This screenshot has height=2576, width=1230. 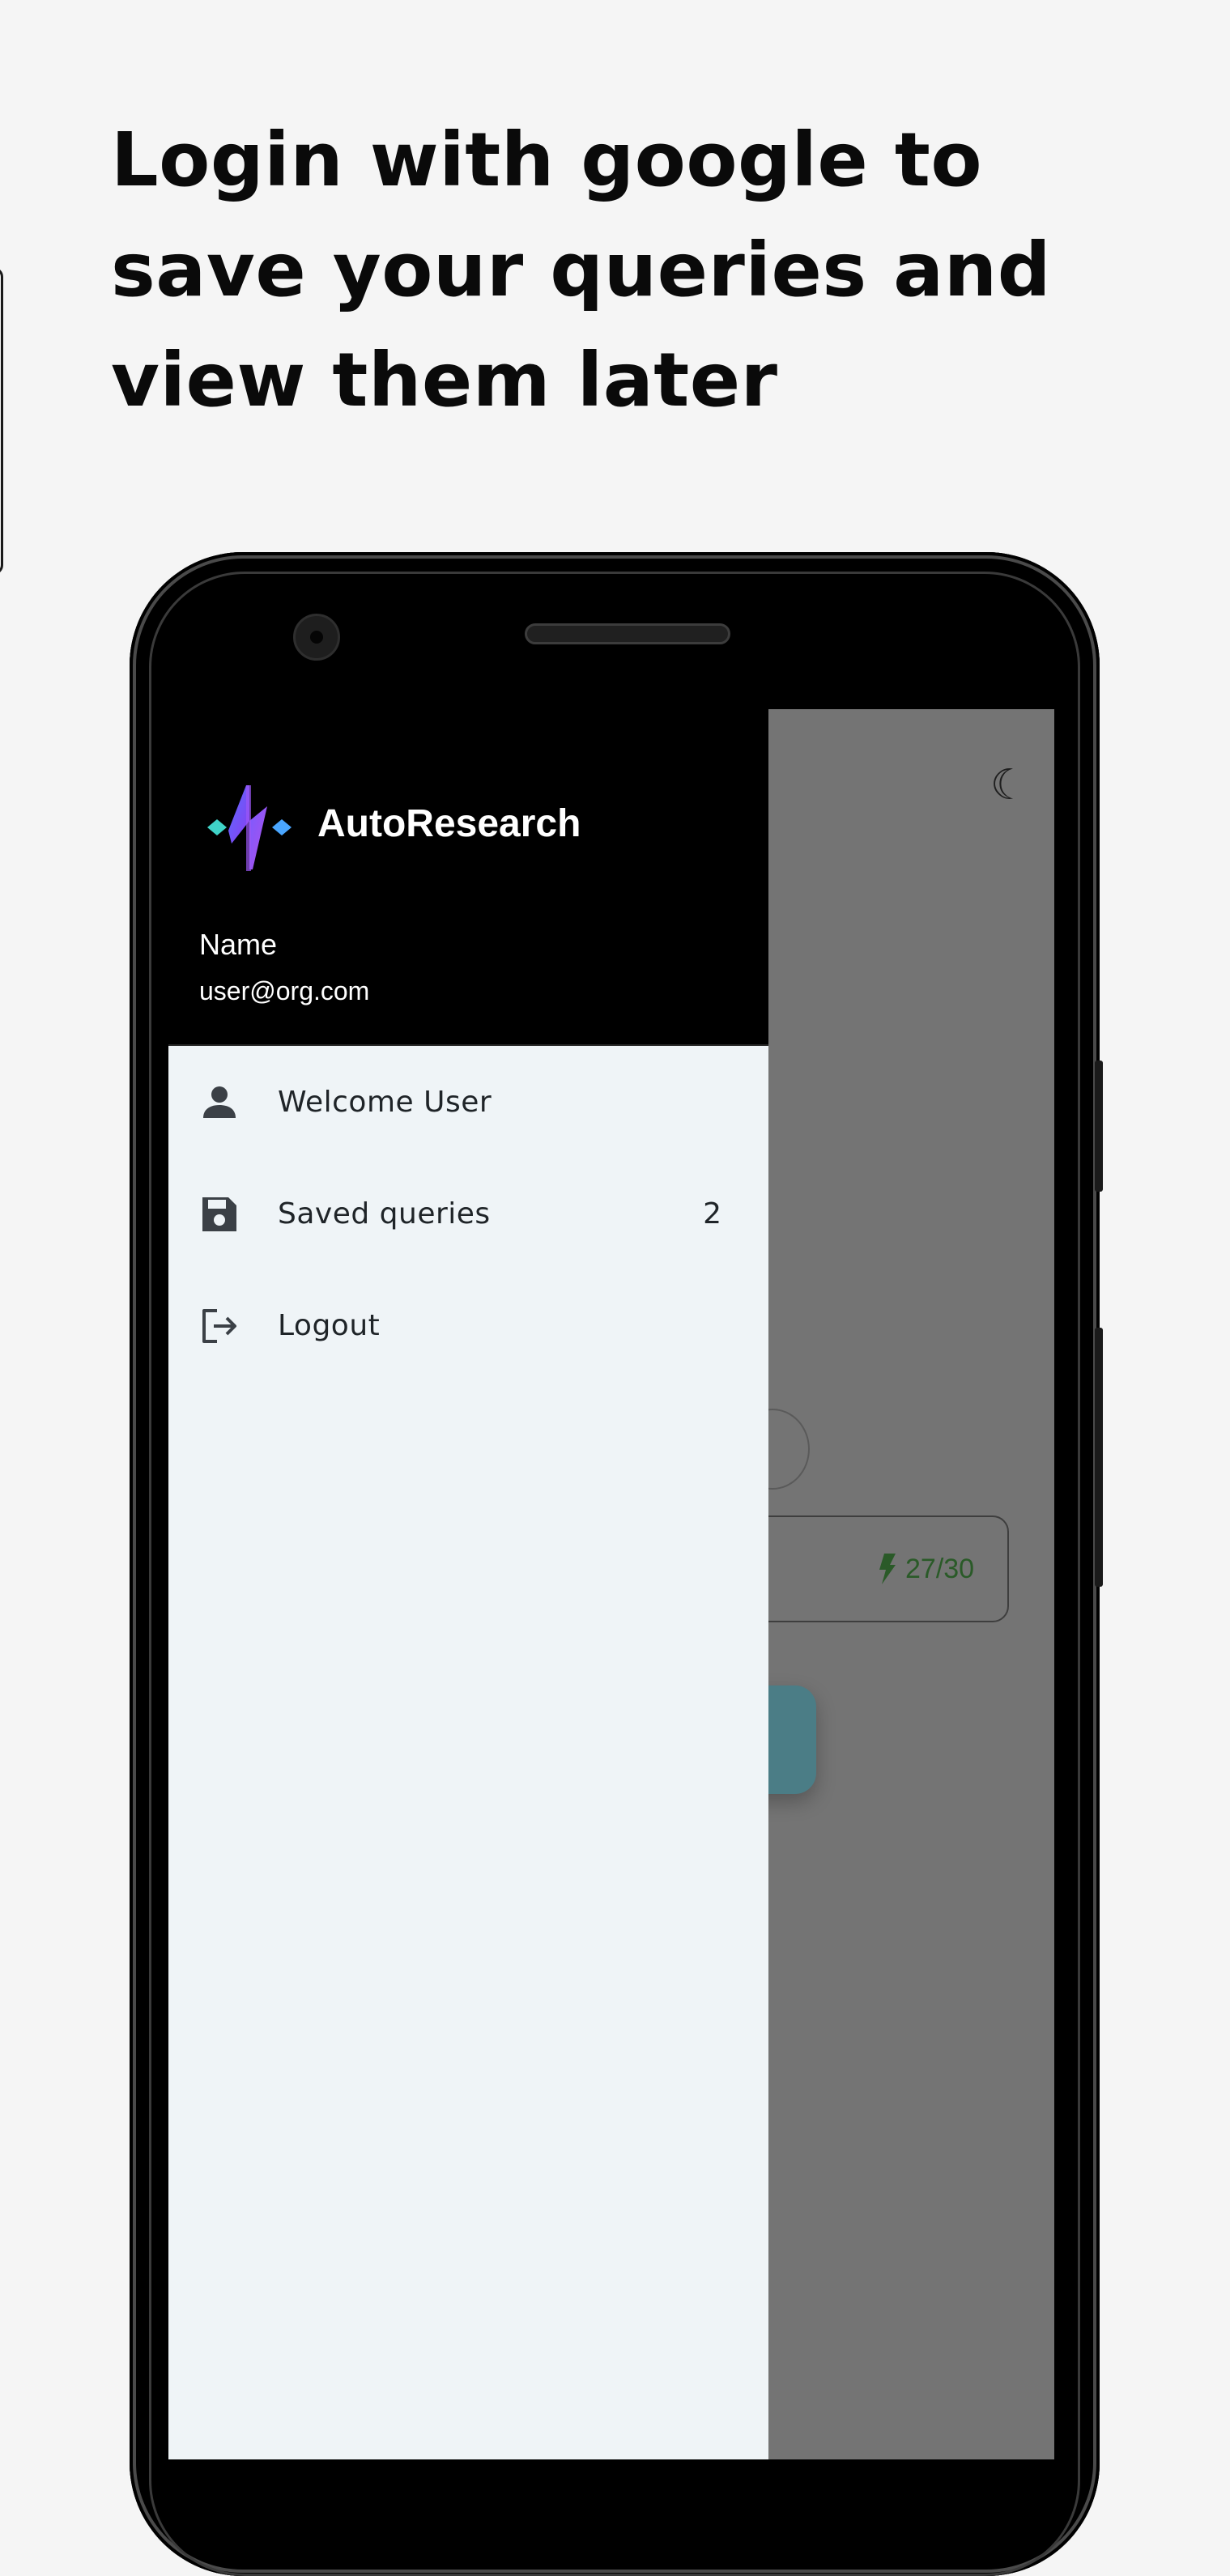 What do you see at coordinates (1099, 1126) in the screenshot?
I see `phone-volume-button` at bounding box center [1099, 1126].